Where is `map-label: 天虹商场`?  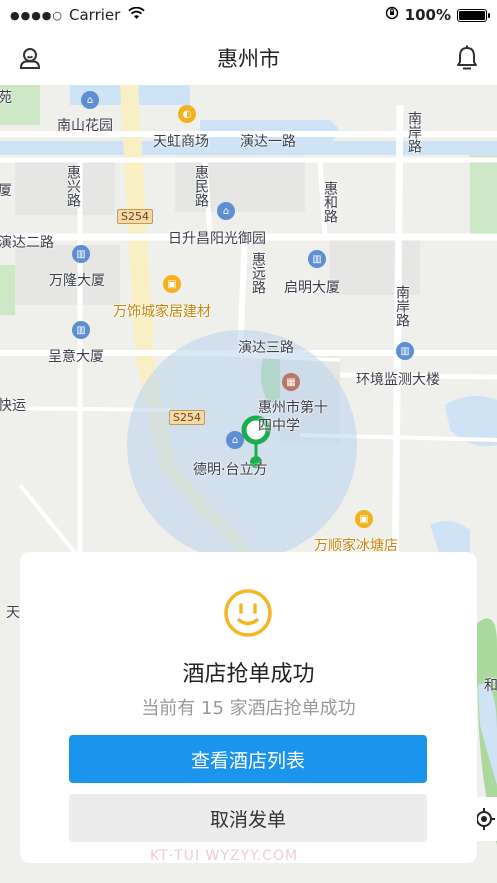
map-label: 天虹商场 is located at coordinates (181, 142).